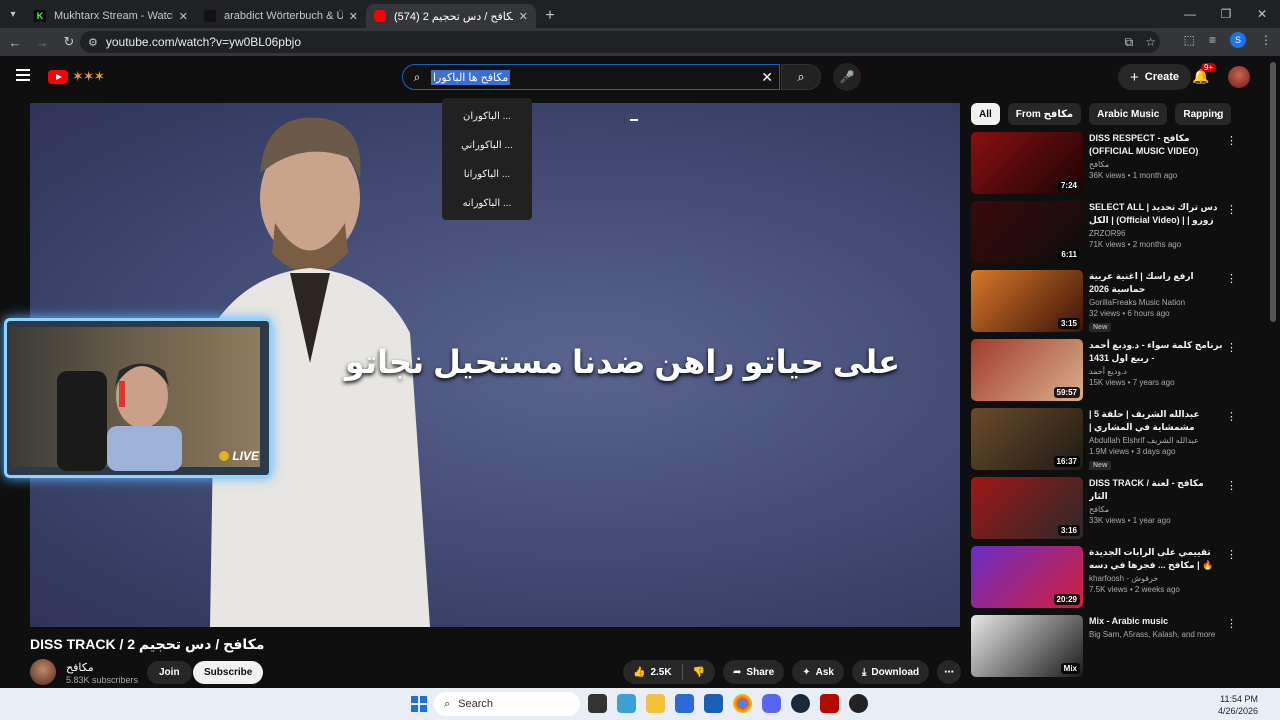 The width and height of the screenshot is (1280, 720). I want to click on tab-search-icon: ▾, so click(13, 14).